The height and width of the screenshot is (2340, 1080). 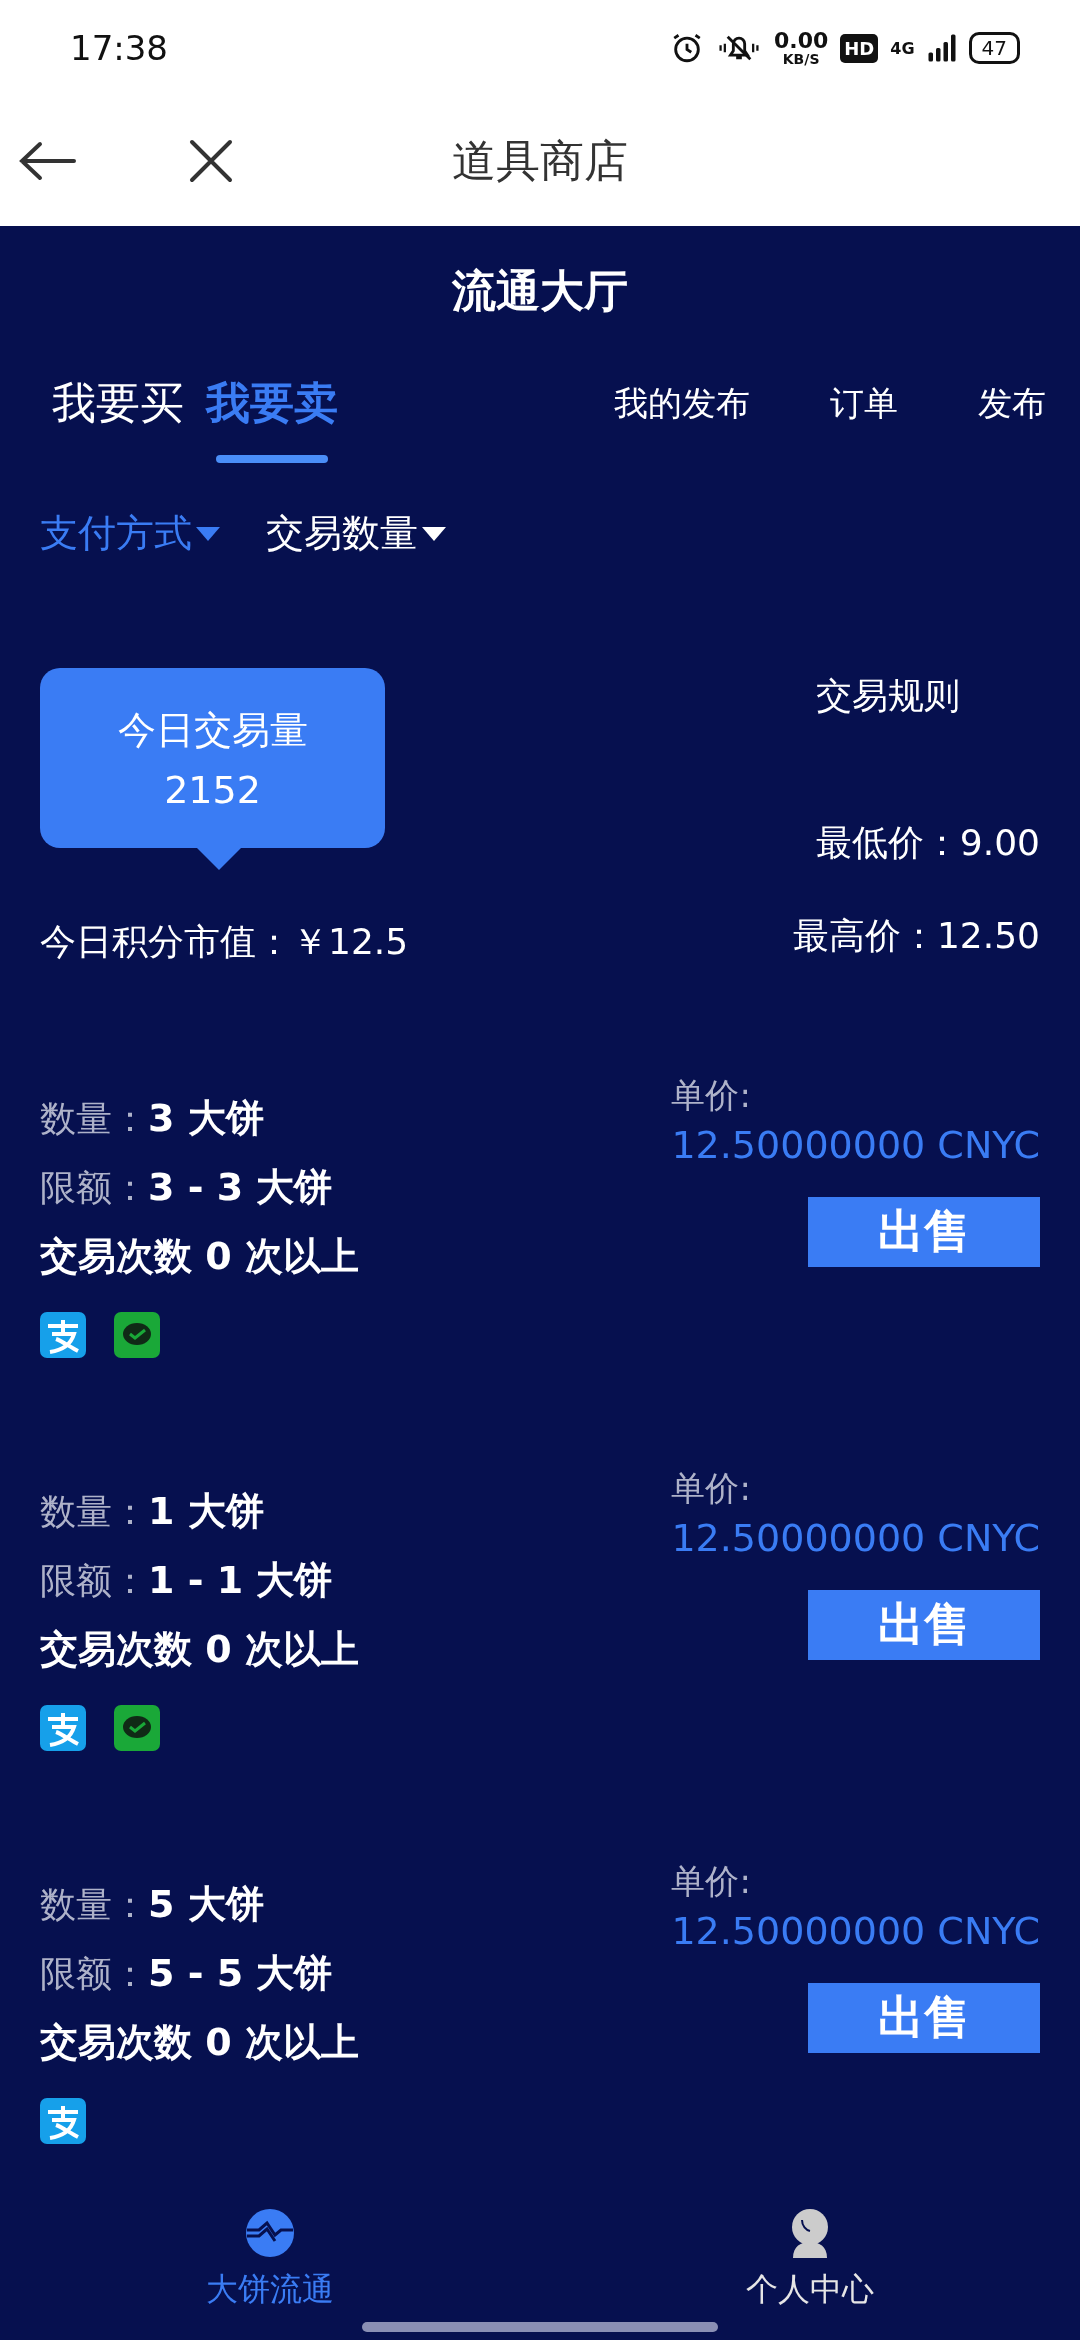 I want to click on tab: 我要卖, so click(x=272, y=418).